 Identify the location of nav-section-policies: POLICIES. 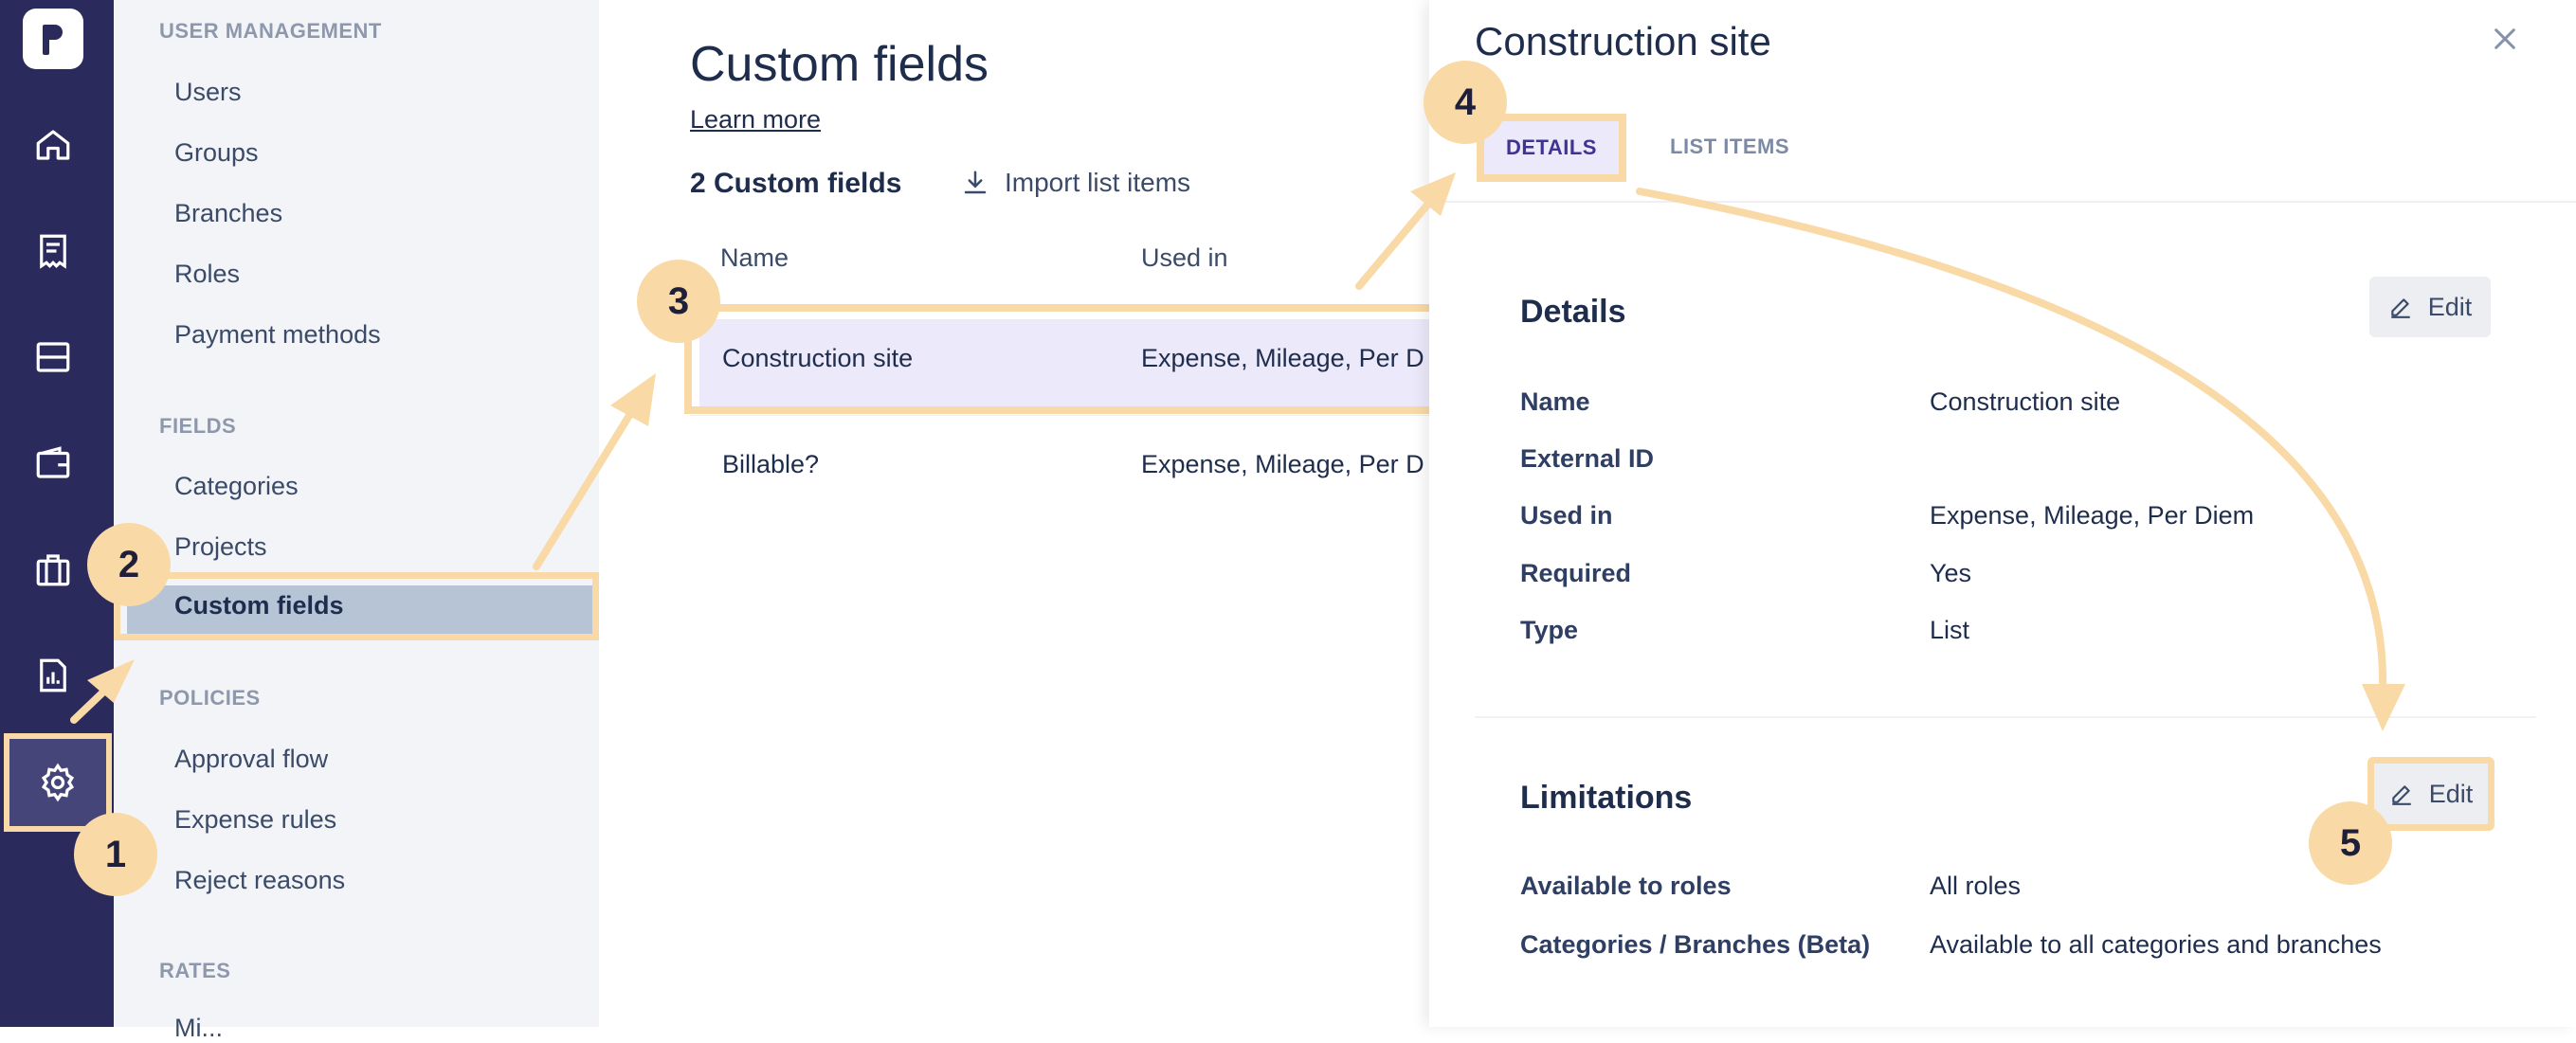
(210, 698).